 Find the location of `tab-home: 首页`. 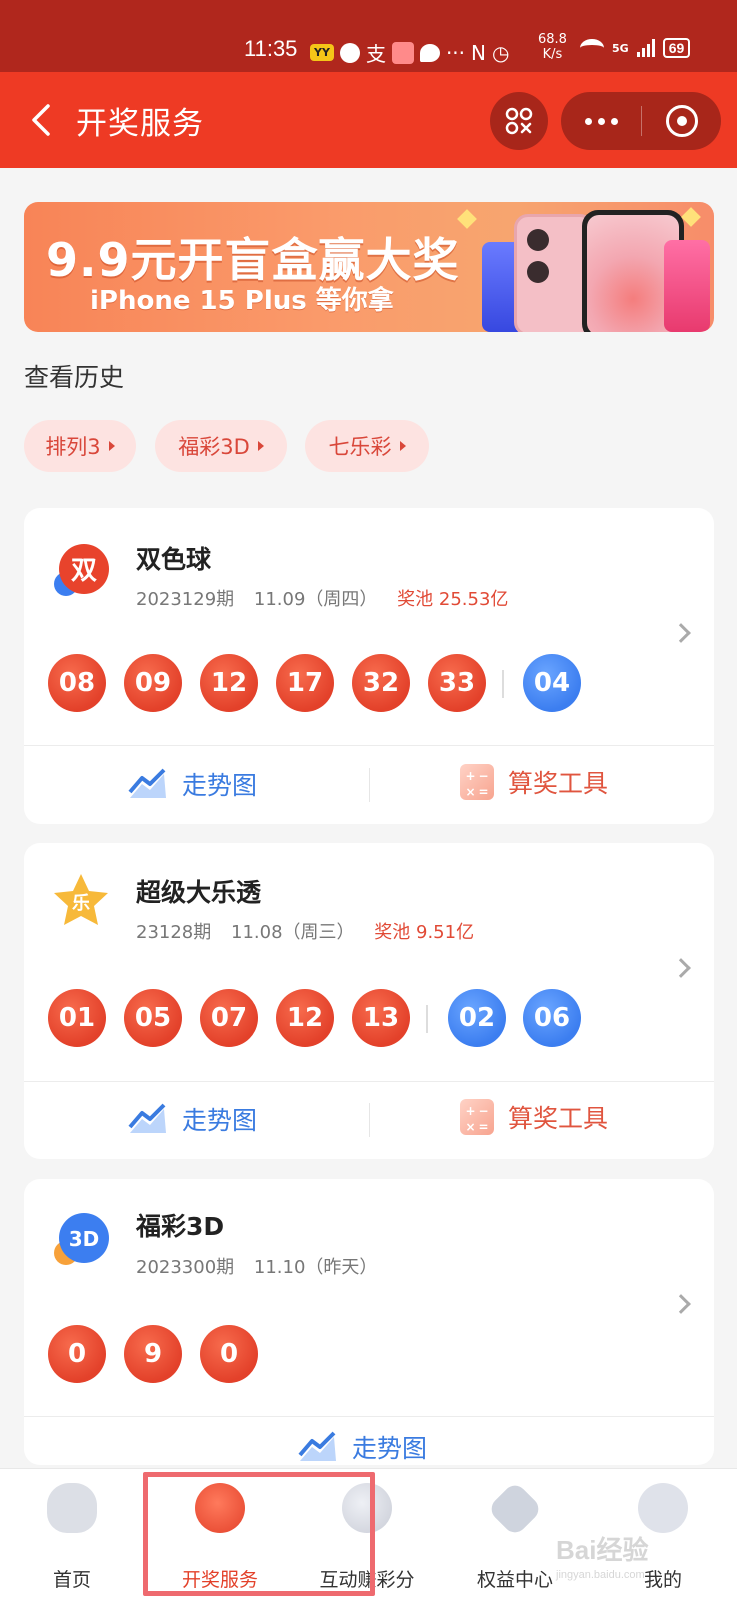

tab-home: 首页 is located at coordinates (72, 1534).